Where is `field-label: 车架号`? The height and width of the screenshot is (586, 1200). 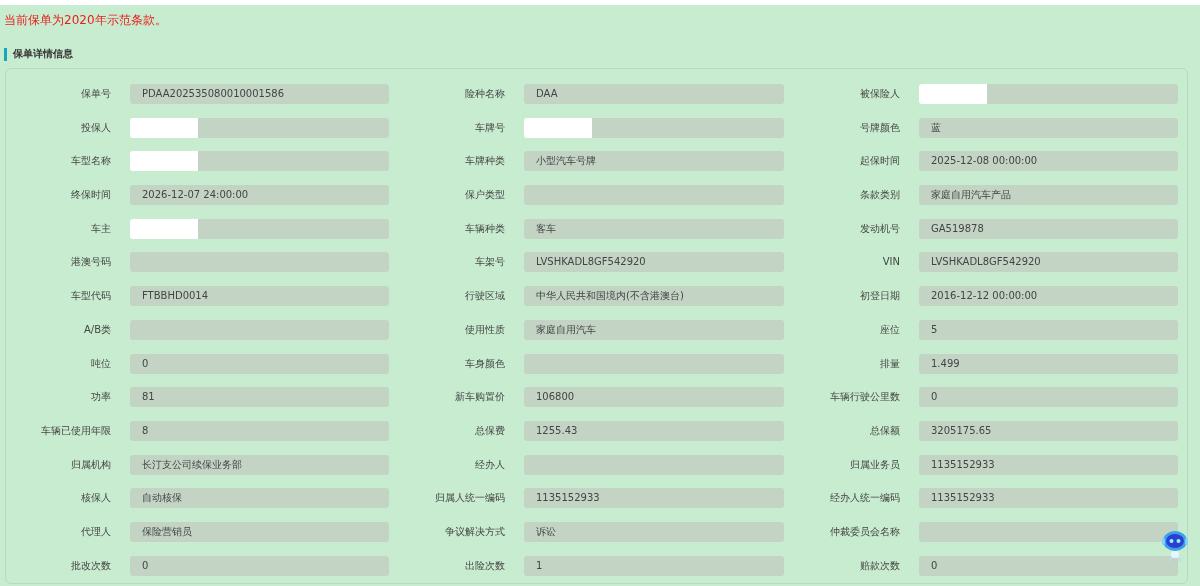
field-label: 车架号 is located at coordinates (490, 262).